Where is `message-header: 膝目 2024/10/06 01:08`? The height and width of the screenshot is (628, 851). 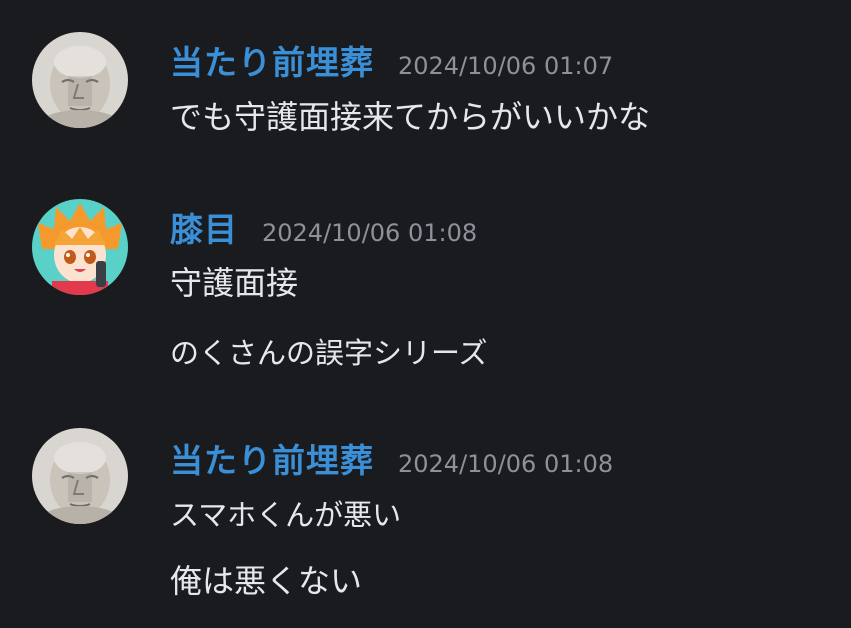
message-header: 膝目 2024/10/06 01:08 is located at coordinates (323, 227).